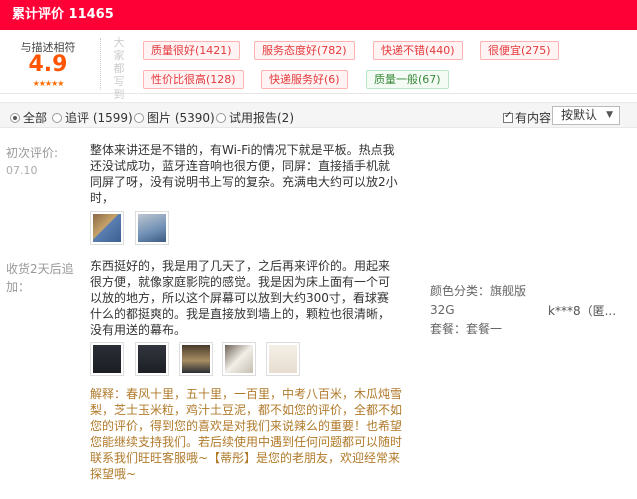  I want to click on reviews-header: 累计评价 11465, so click(318, 15).